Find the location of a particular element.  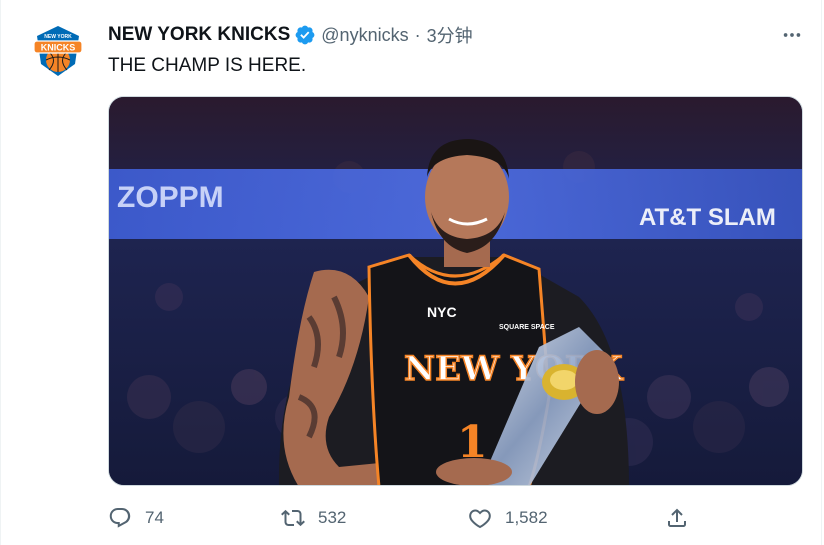

action-bar: 74 532 1,582 is located at coordinates (408, 518).